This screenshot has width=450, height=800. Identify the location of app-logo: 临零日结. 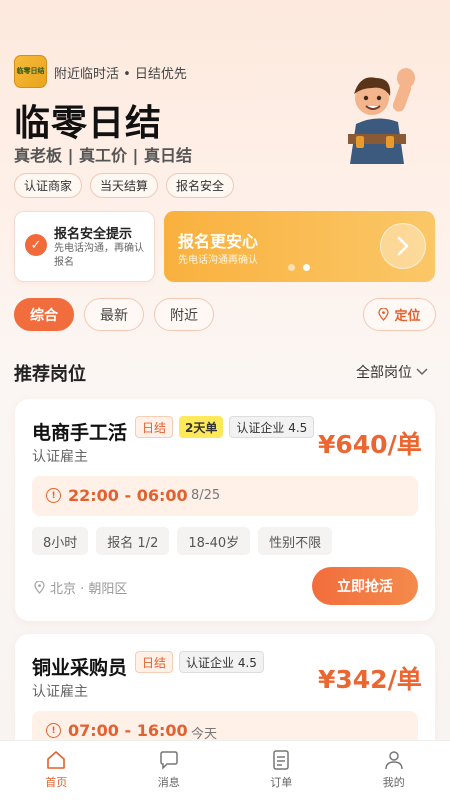
(30, 71).